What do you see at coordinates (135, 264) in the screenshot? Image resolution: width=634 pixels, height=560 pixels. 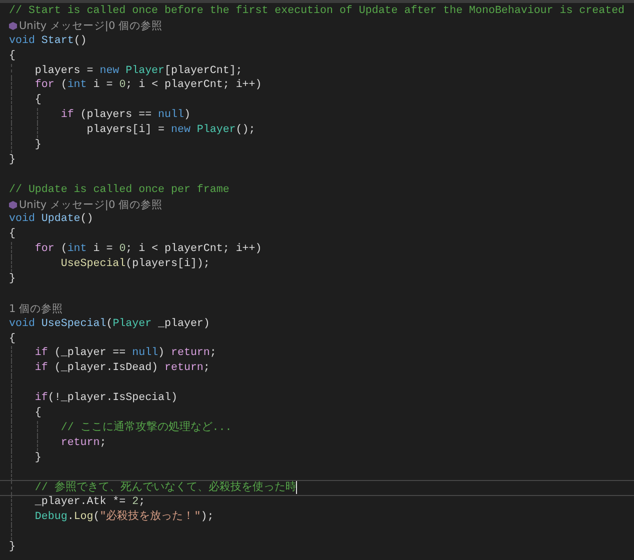 I see `code-line: UseSpecial(players[i]);` at bounding box center [135, 264].